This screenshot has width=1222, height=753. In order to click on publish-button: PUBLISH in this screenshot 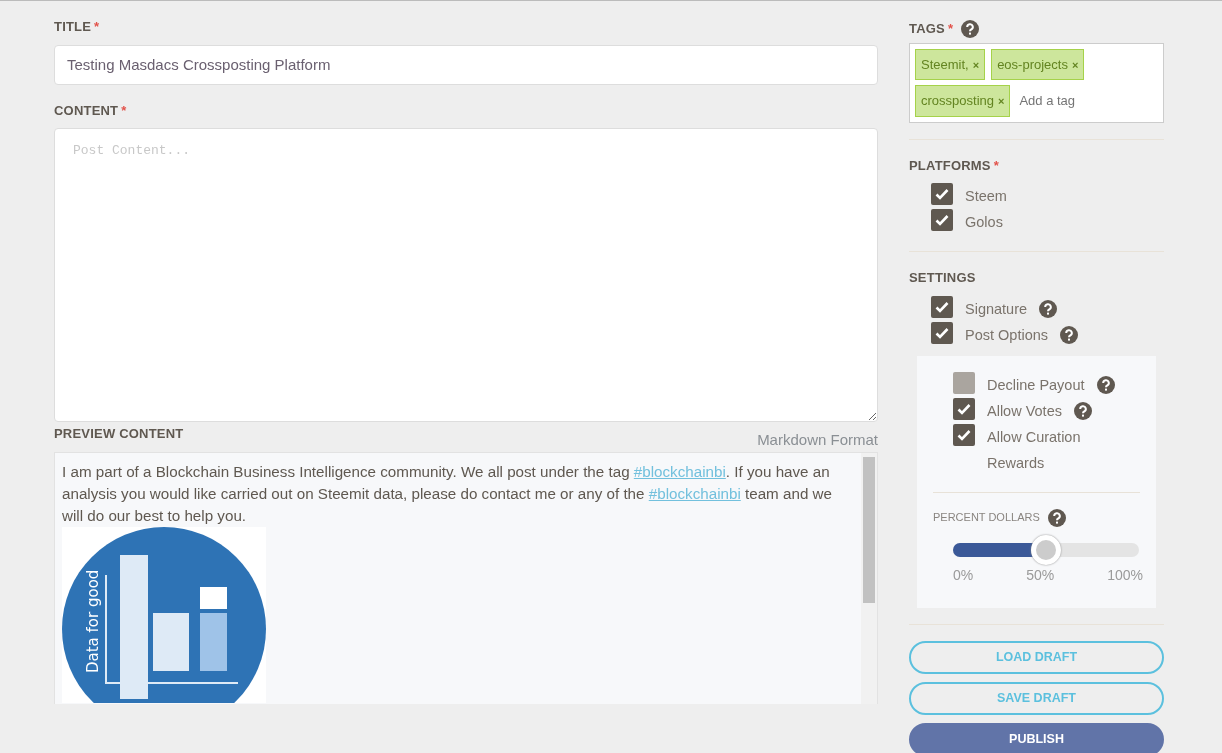, I will do `click(1036, 737)`.